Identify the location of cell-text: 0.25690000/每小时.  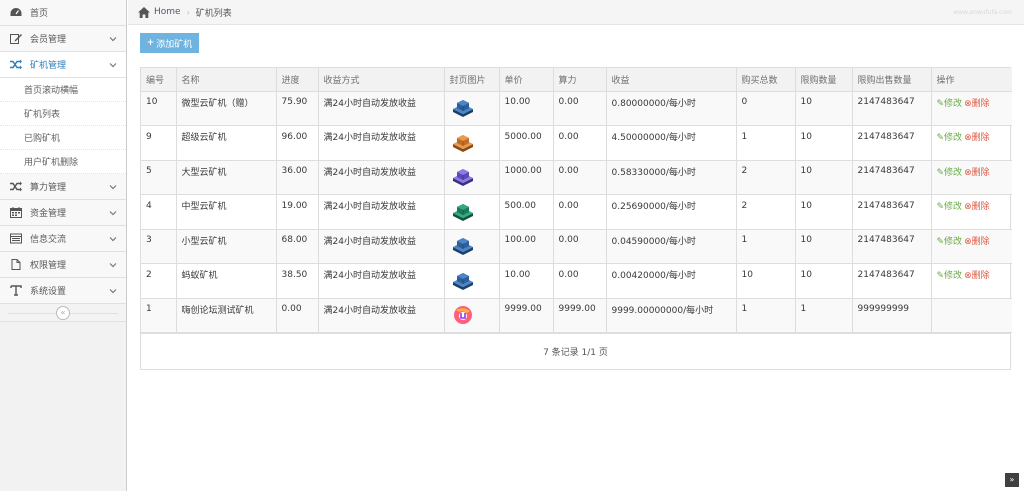
(653, 207).